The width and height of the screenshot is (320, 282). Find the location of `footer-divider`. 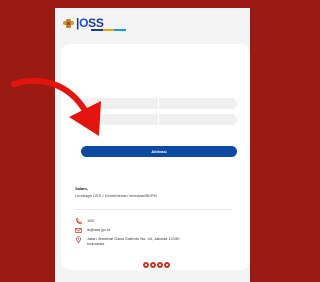

footer-divider is located at coordinates (153, 209).